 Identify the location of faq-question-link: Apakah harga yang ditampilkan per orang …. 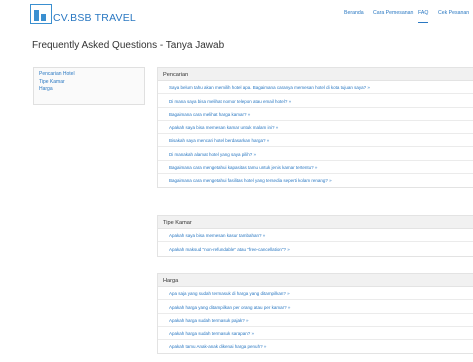
(315, 307).